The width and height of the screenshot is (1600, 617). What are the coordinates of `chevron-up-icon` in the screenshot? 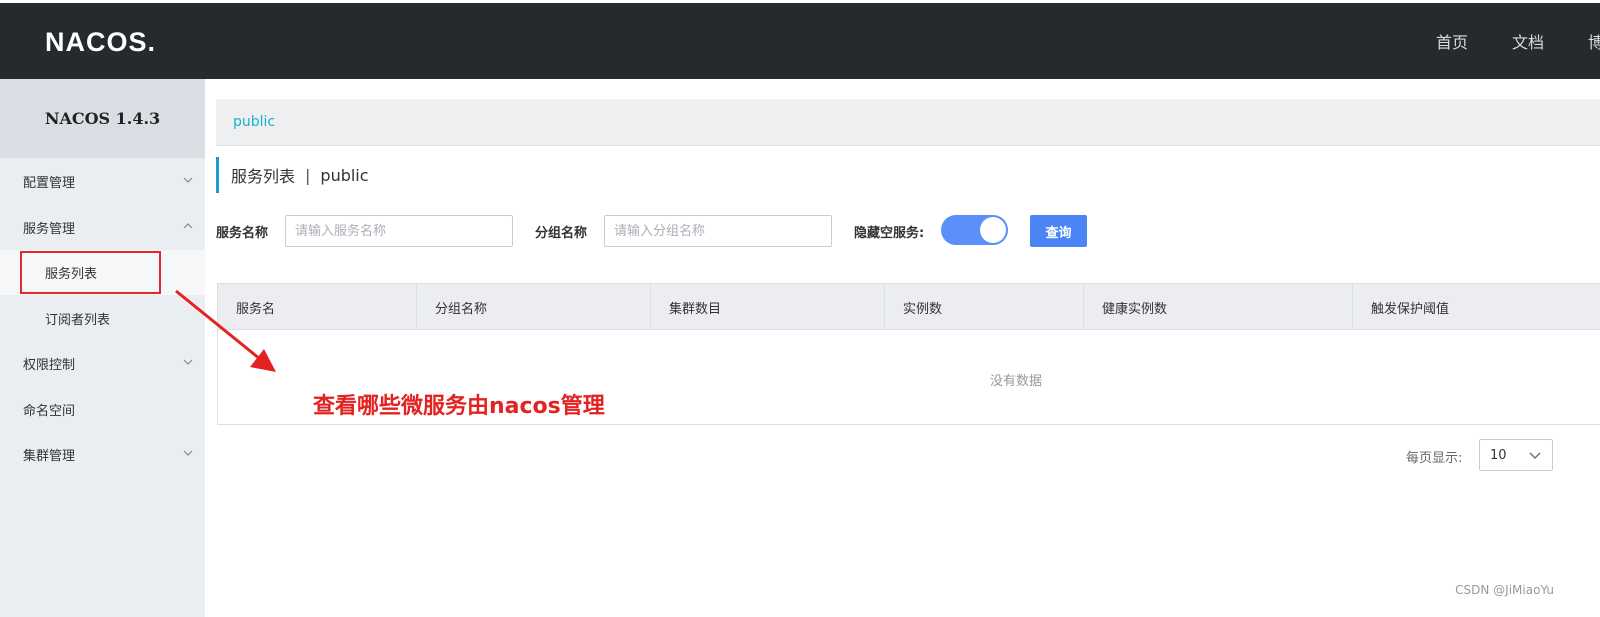 It's located at (188, 226).